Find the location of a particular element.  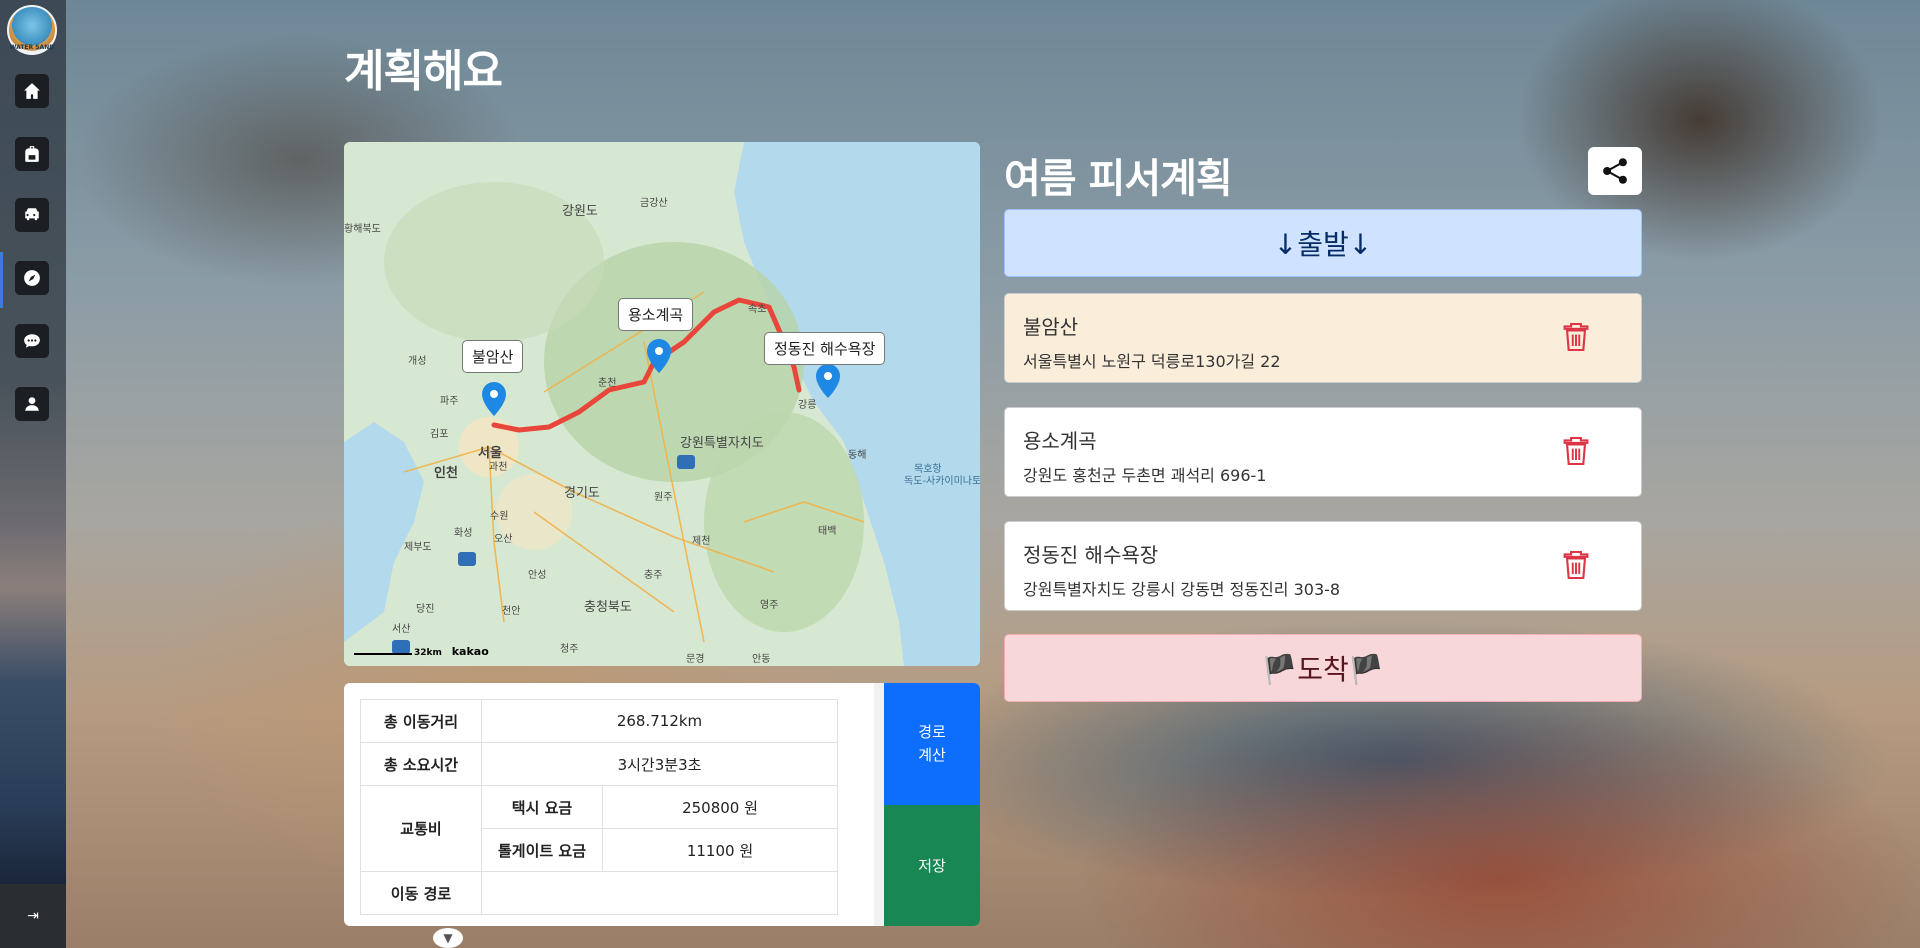

map-region-label: 충청북도 is located at coordinates (608, 607).